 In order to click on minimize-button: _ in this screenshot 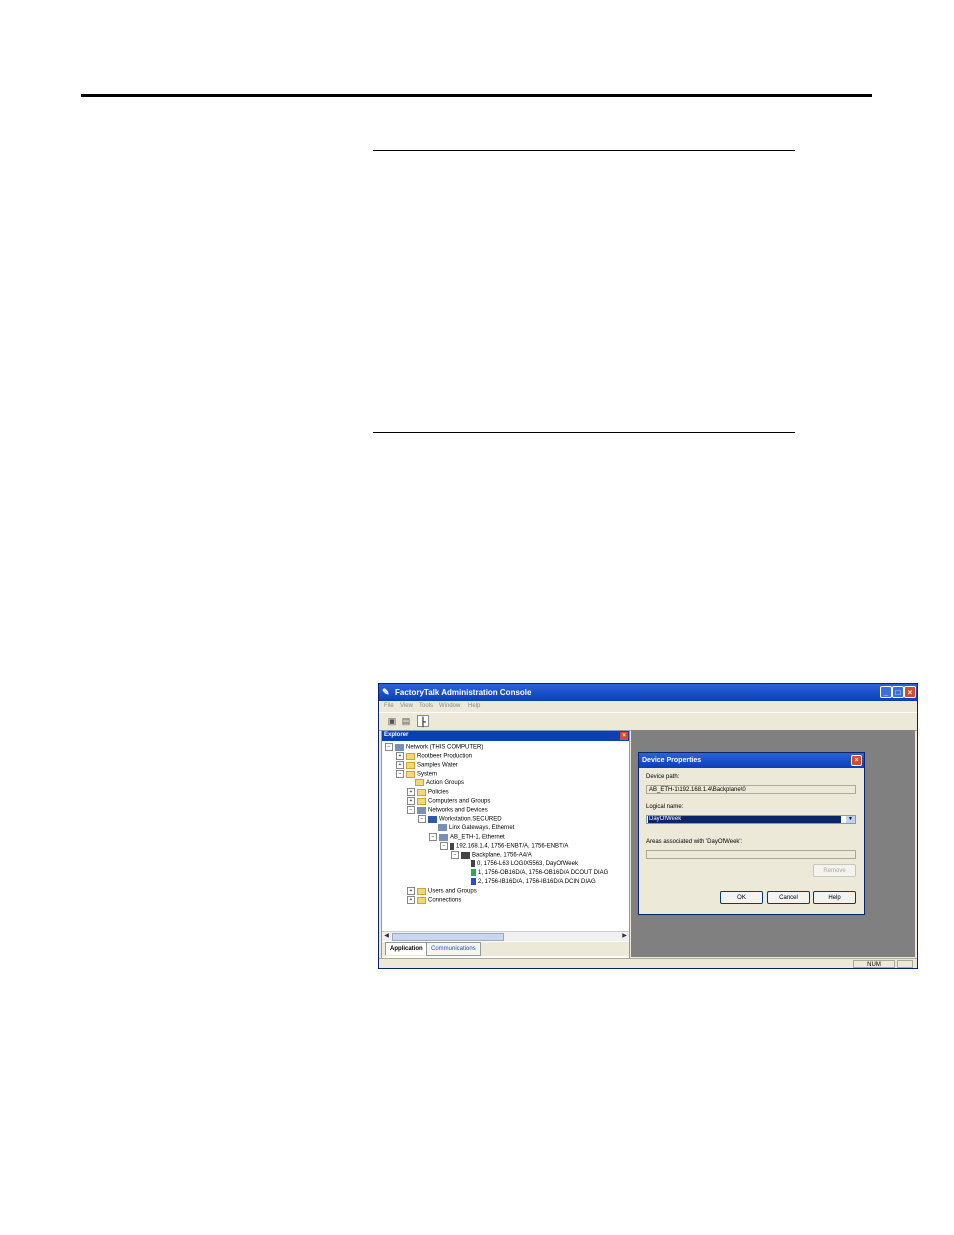, I will do `click(886, 692)`.